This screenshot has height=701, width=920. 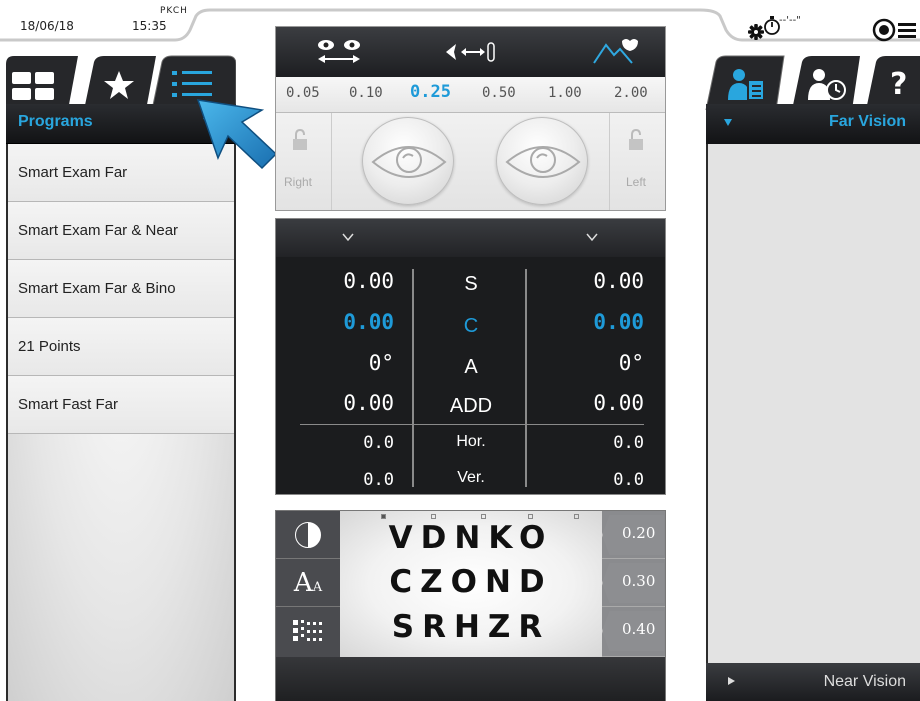 I want to click on chart-pattern-button, so click(x=308, y=631).